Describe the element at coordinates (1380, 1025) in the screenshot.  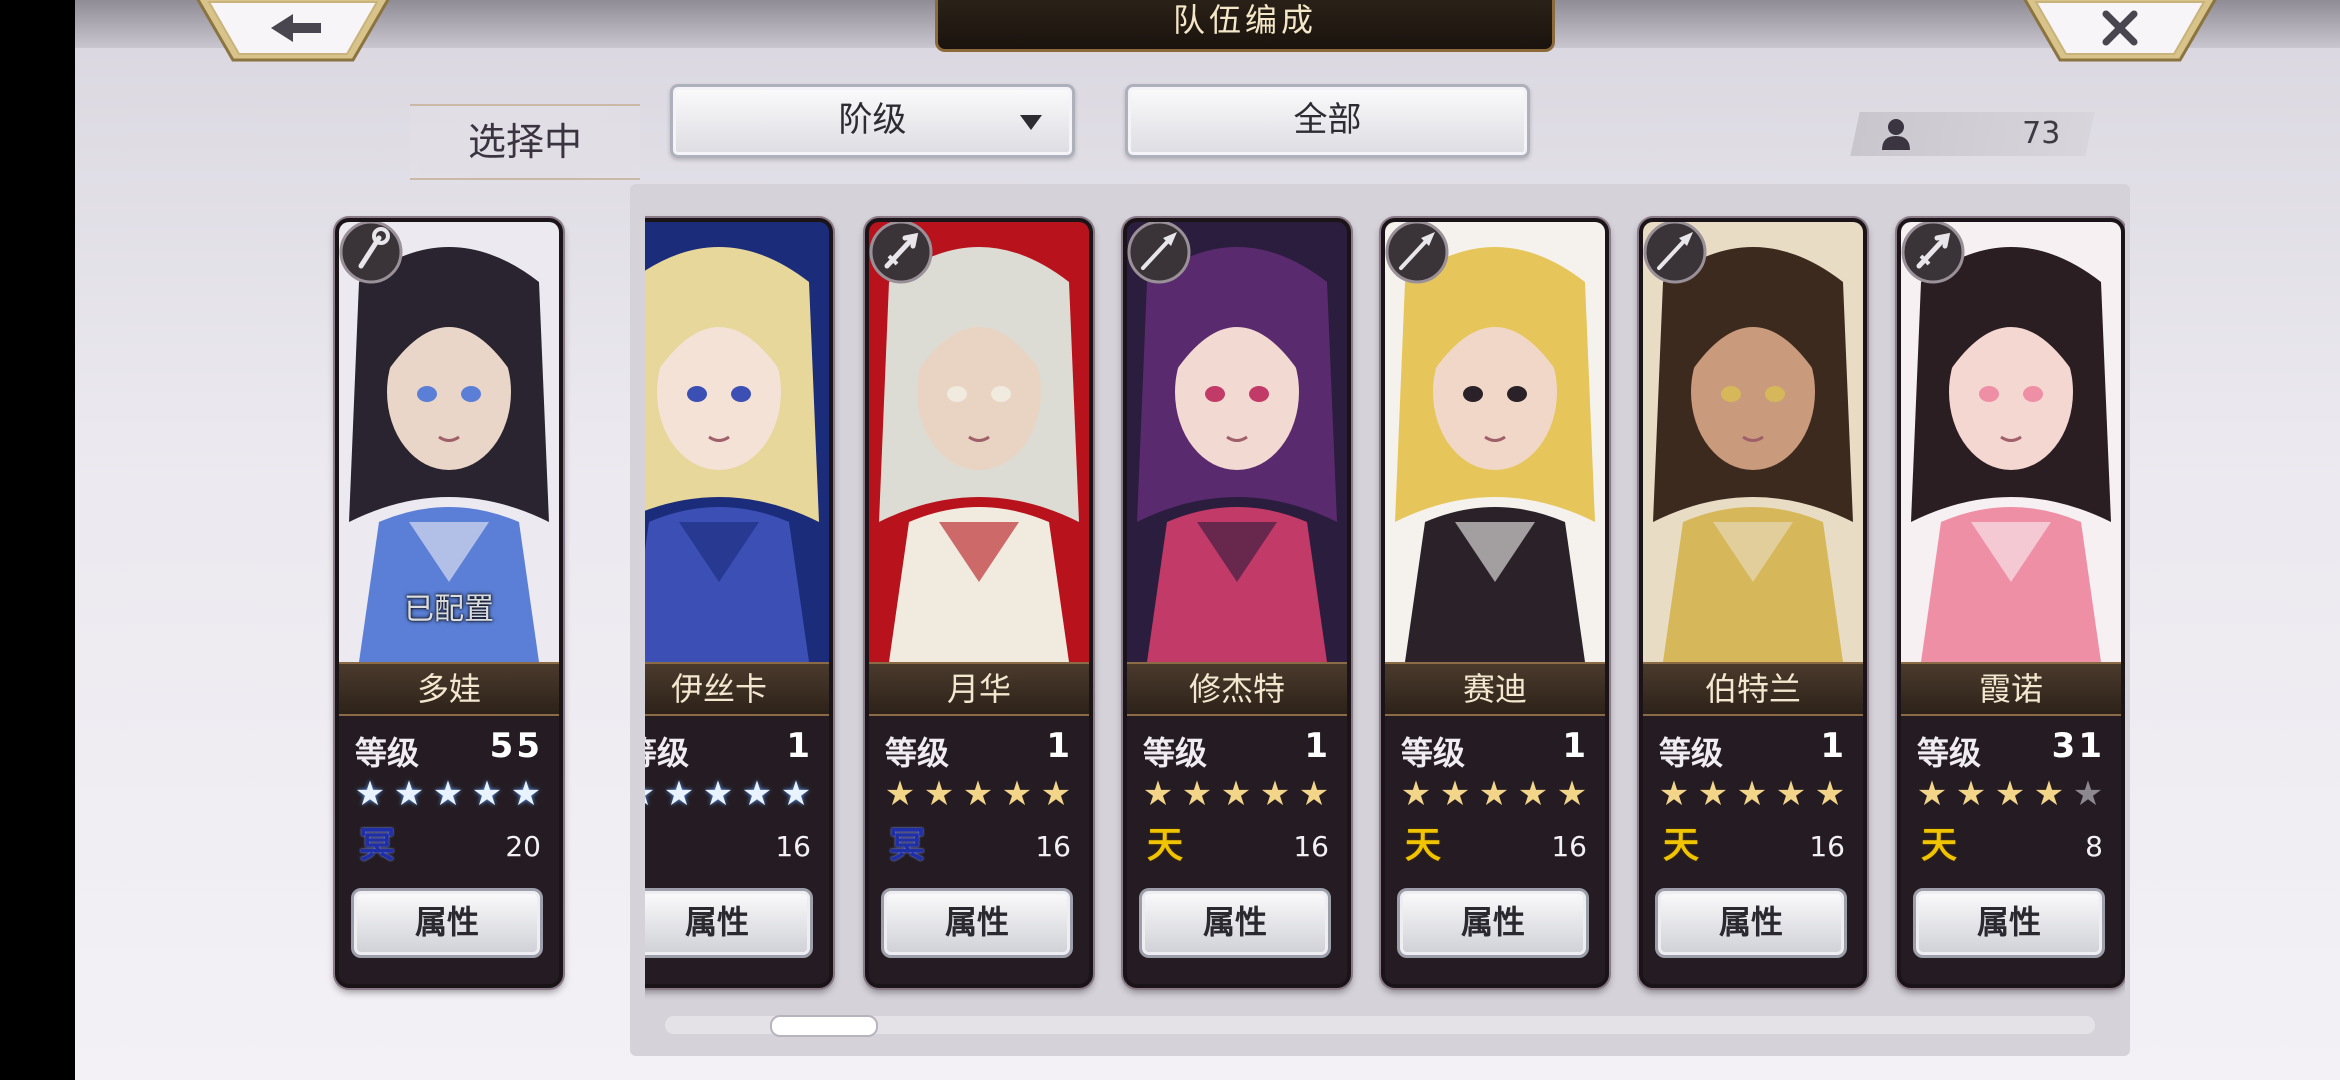
I see `roster-scrollbar` at that location.